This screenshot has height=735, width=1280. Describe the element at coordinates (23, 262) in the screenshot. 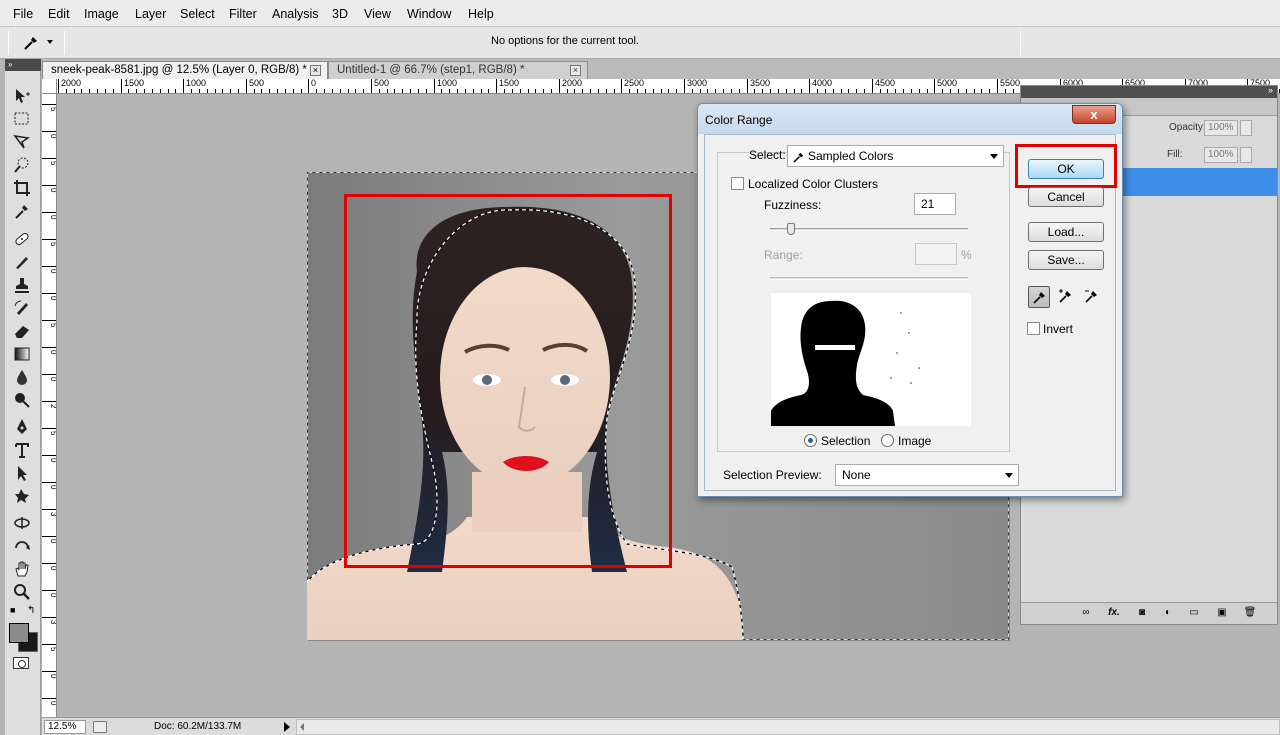

I see `brush-tool-icon` at that location.